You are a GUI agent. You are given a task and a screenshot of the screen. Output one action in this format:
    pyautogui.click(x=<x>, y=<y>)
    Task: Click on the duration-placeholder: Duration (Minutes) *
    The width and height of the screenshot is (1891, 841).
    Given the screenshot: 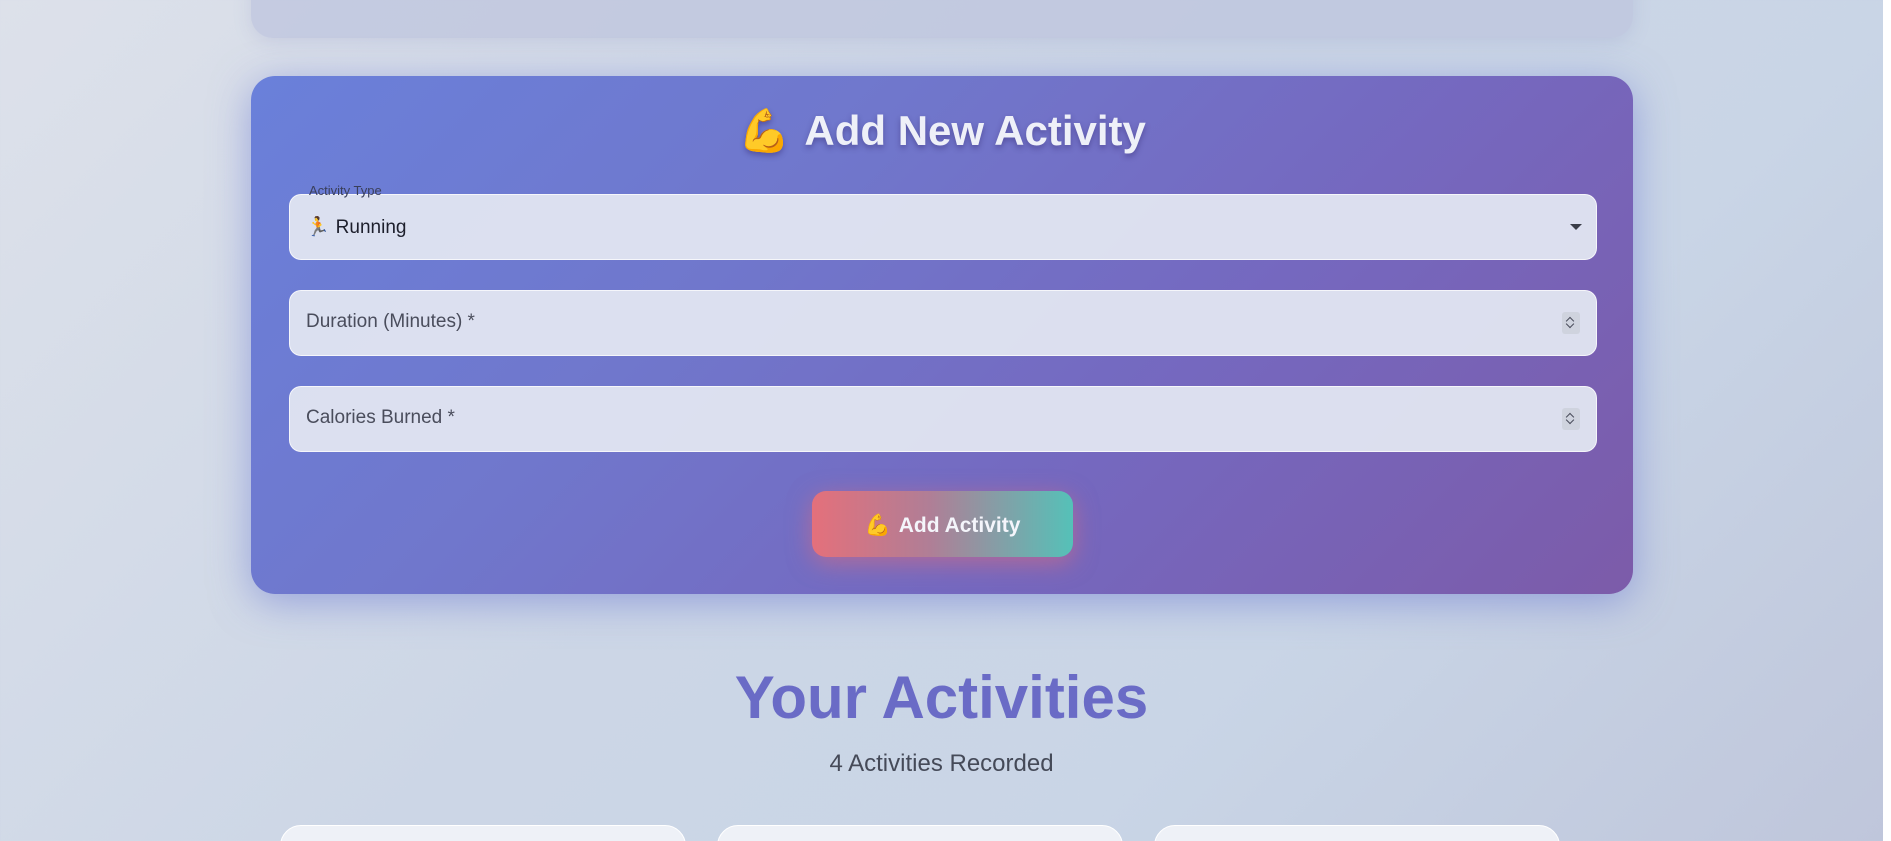 What is the action you would take?
    pyautogui.click(x=390, y=321)
    